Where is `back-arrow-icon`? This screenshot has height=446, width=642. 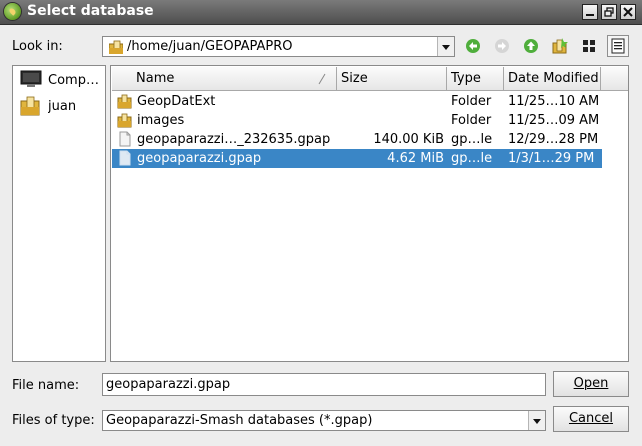
back-arrow-icon is located at coordinates (473, 46).